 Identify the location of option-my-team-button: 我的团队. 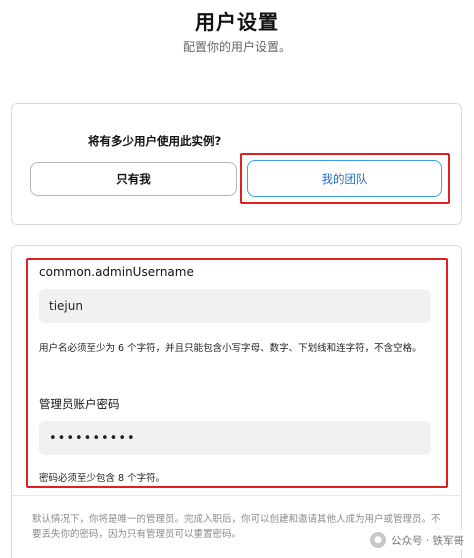
(344, 178).